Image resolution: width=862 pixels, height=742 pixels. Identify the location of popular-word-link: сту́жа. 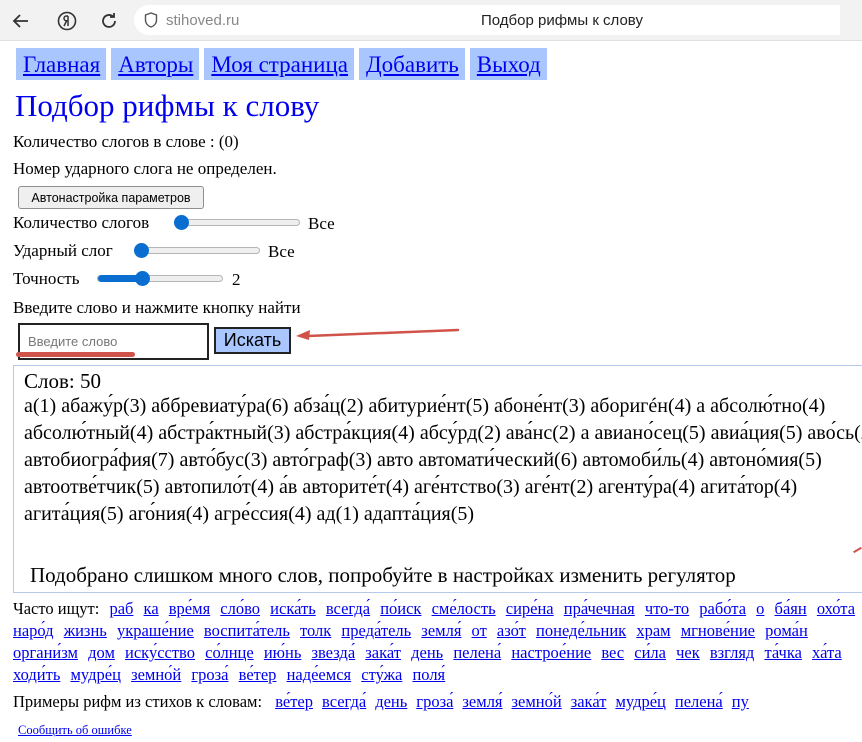
(381, 674).